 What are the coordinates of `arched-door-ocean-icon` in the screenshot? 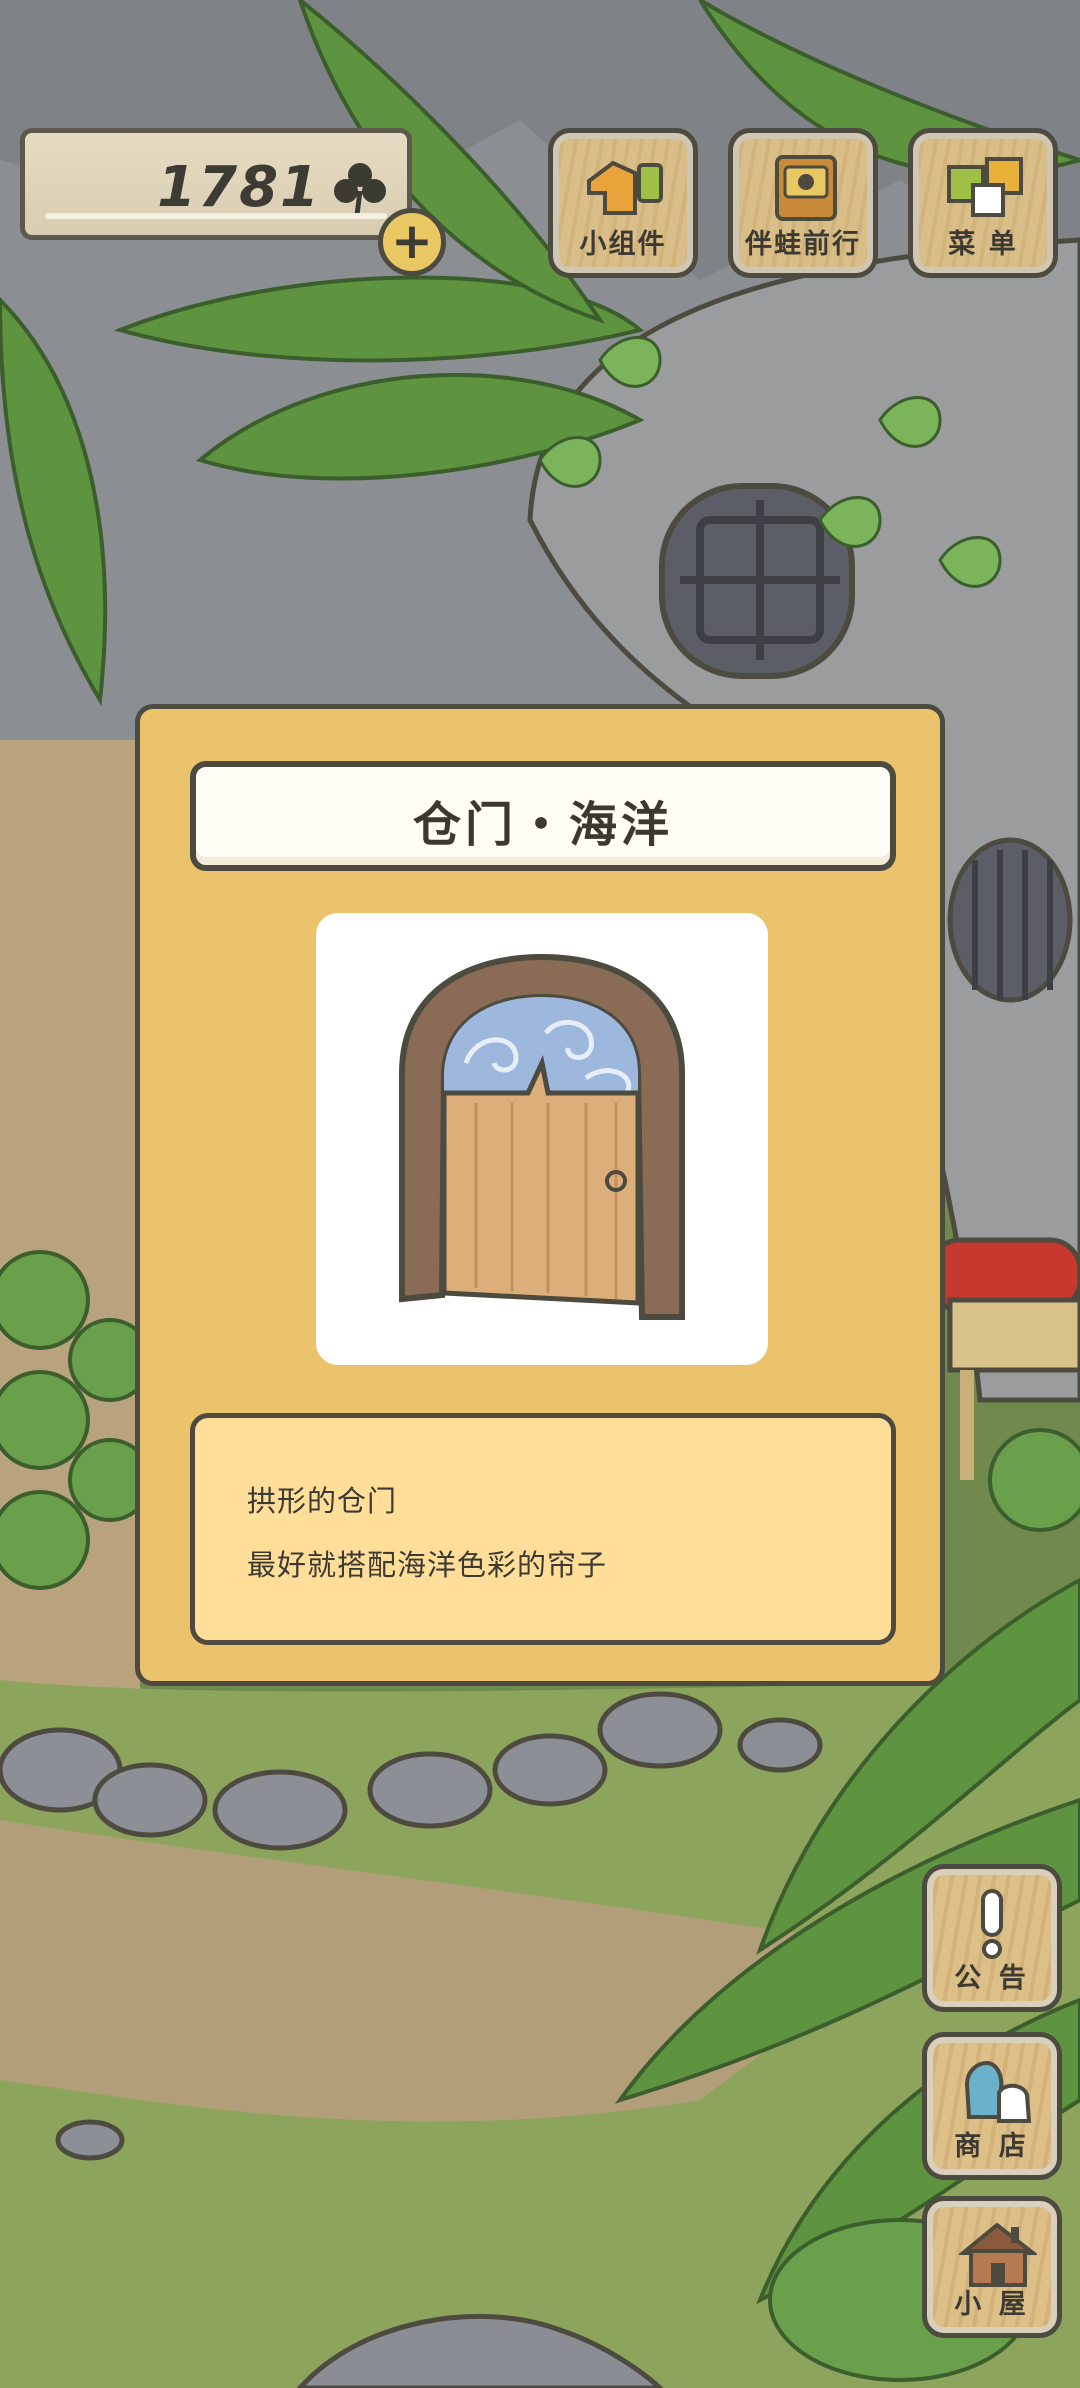 It's located at (542, 1136).